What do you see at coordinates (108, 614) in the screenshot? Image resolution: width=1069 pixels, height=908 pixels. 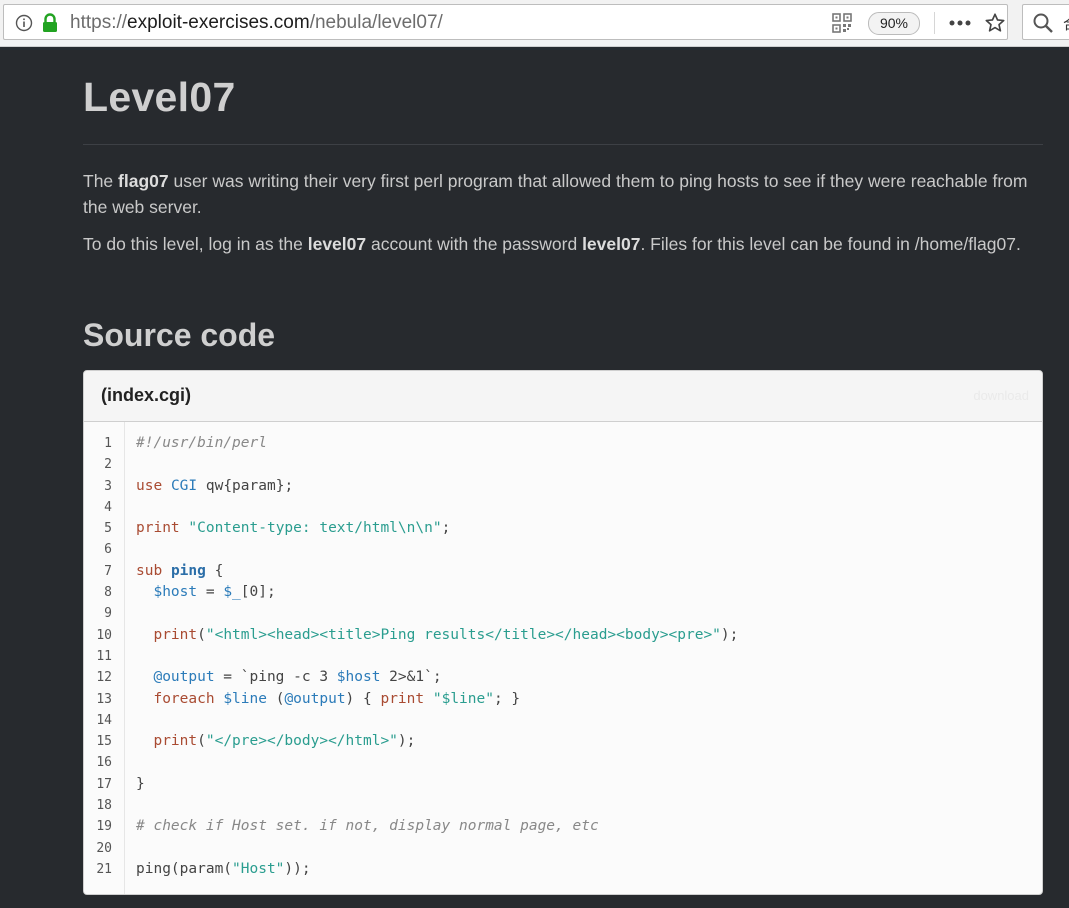 I see `line-number: 9` at bounding box center [108, 614].